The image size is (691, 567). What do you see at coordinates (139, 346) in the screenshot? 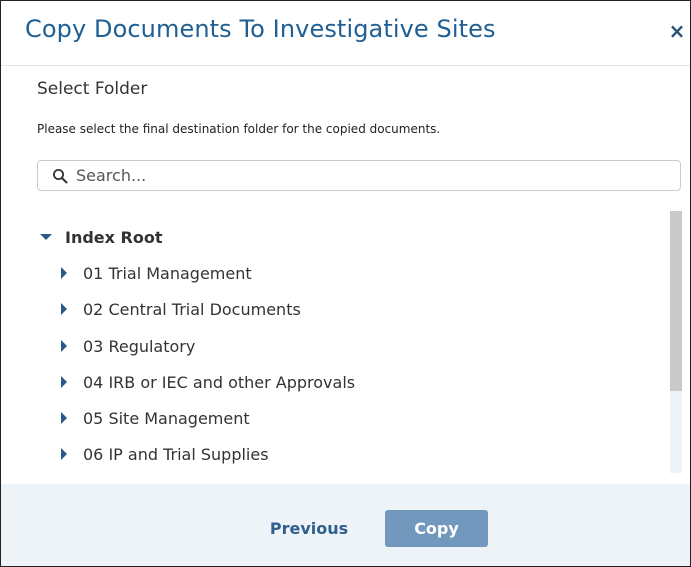
I see `tree-node-label: 03 Regulatory` at bounding box center [139, 346].